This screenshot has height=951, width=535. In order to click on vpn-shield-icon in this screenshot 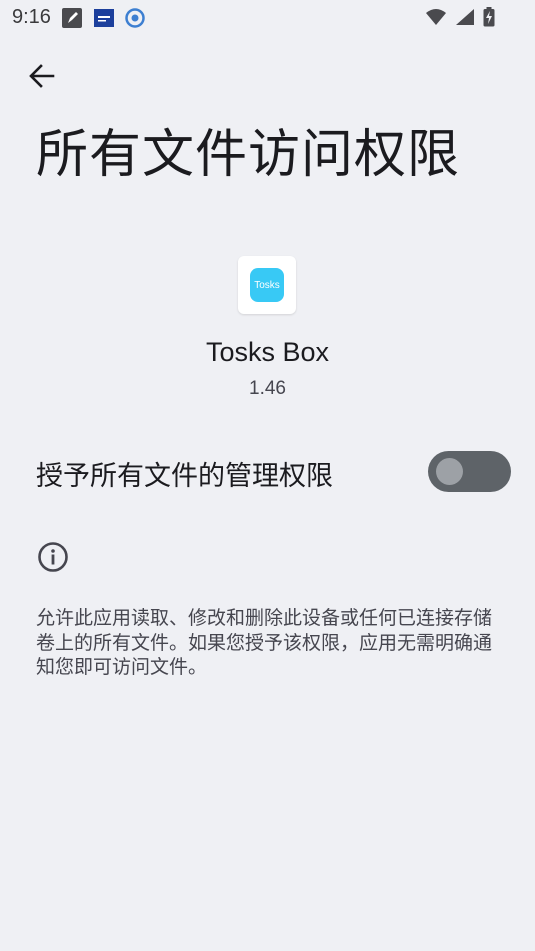, I will do `click(135, 20)`.